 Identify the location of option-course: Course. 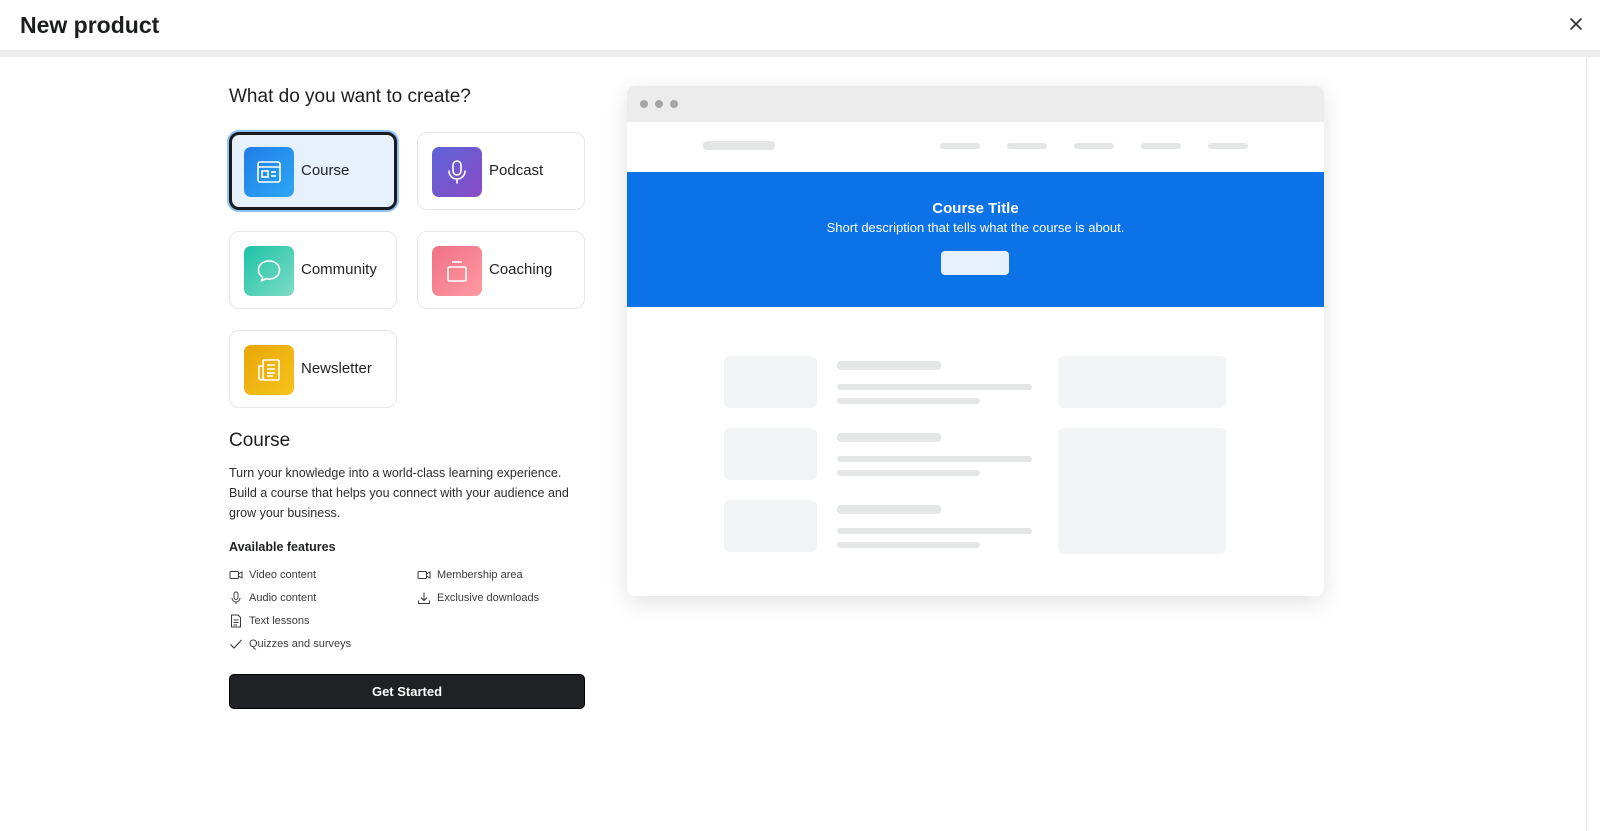
(313, 171).